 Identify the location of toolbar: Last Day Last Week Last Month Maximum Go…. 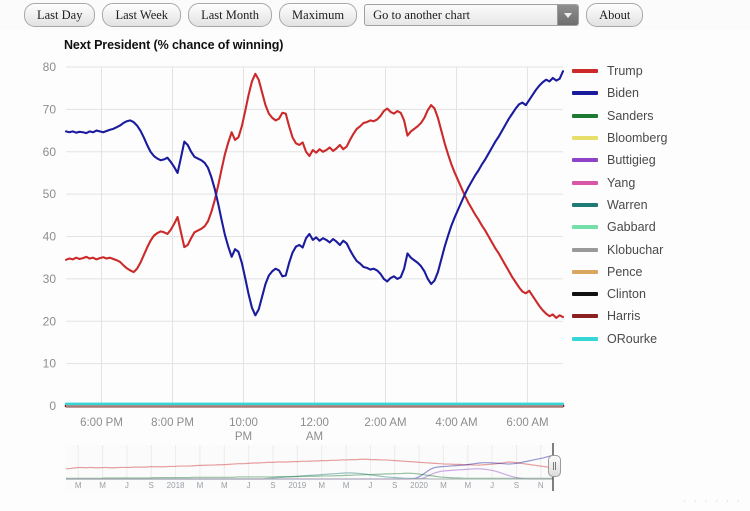
(375, 15).